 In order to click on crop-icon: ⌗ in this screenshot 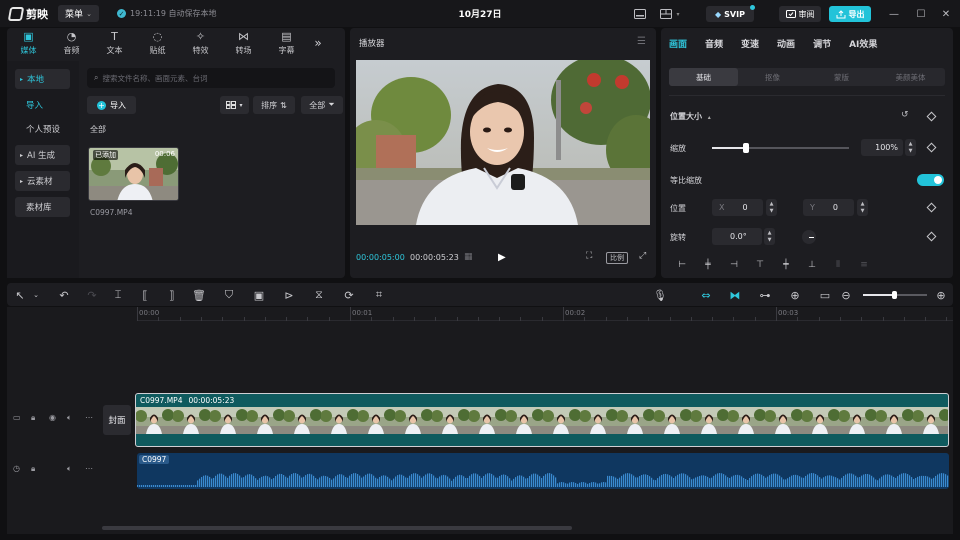, I will do `click(379, 295)`.